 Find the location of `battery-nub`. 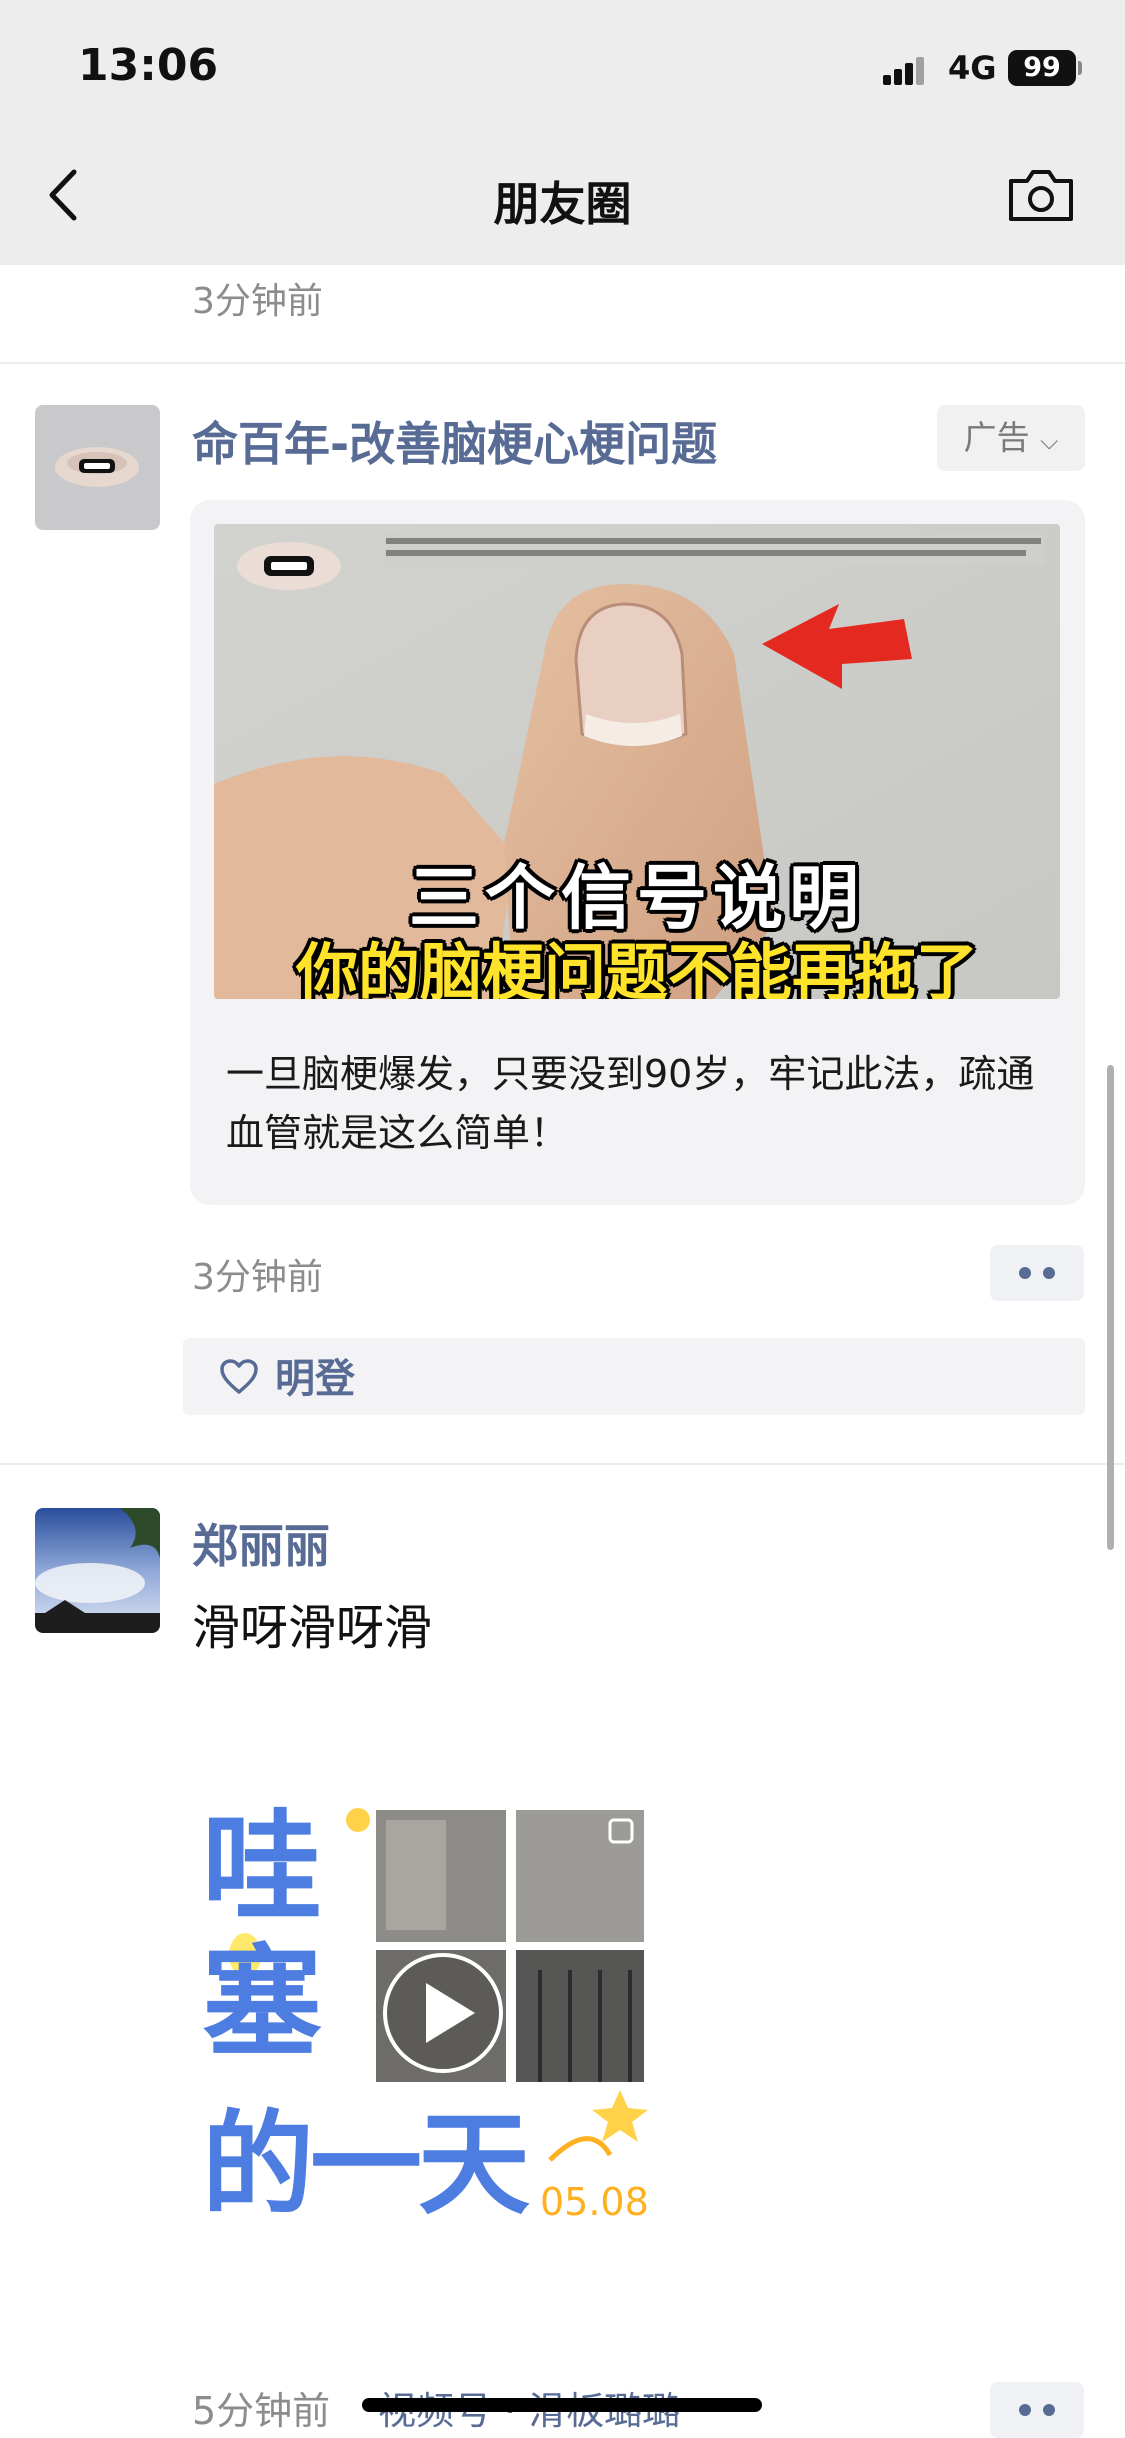

battery-nub is located at coordinates (1080, 68).